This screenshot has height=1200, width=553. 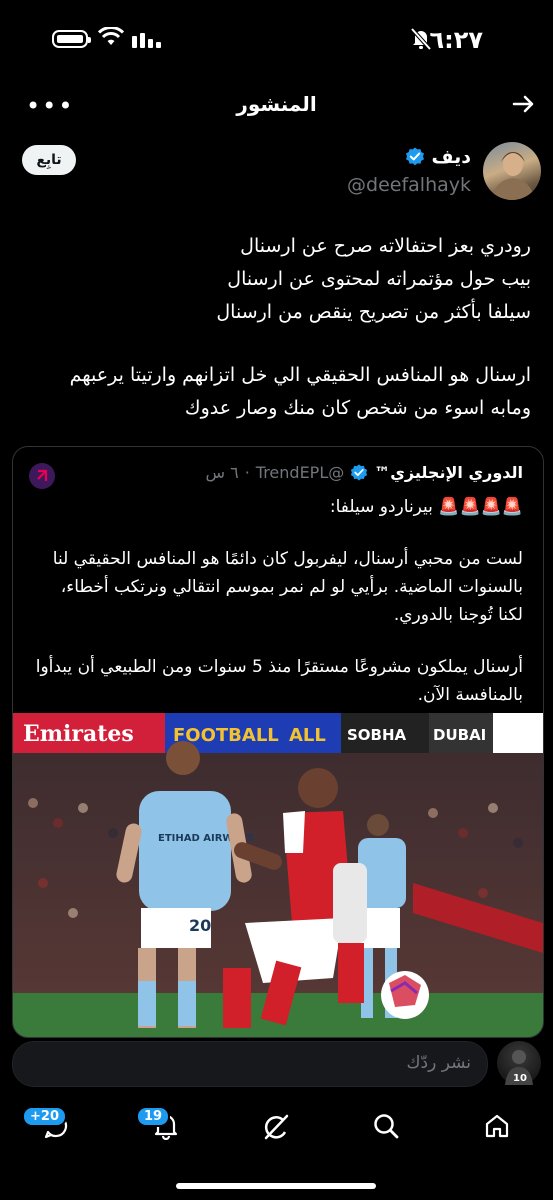 I want to click on more-options-icon: •••, so click(x=50, y=106).